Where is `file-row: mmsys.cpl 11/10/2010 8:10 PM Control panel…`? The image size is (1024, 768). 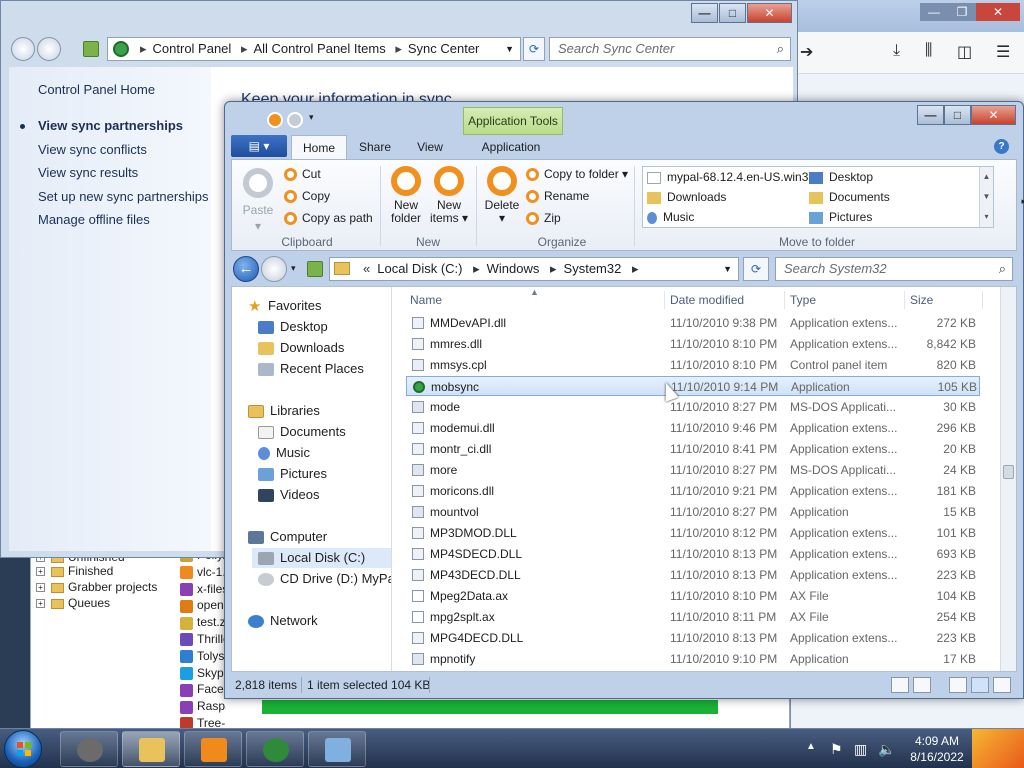 file-row: mmsys.cpl 11/10/2010 8:10 PM Control panel… is located at coordinates (693, 365).